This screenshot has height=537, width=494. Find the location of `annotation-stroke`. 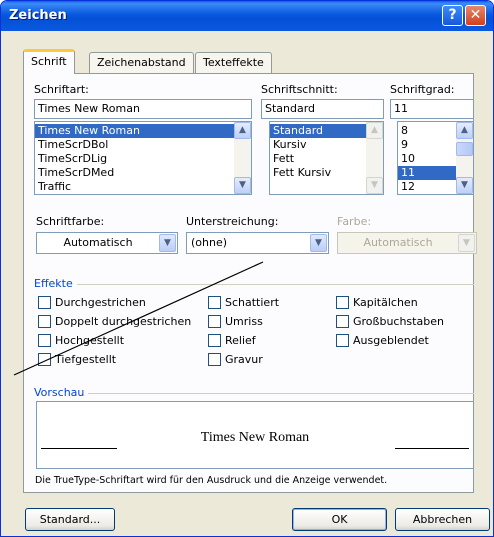

annotation-stroke is located at coordinates (138, 318).